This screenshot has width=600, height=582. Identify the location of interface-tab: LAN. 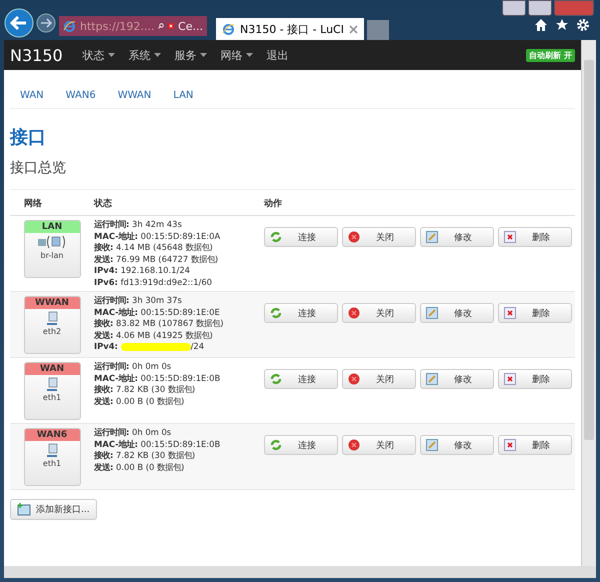
(183, 95).